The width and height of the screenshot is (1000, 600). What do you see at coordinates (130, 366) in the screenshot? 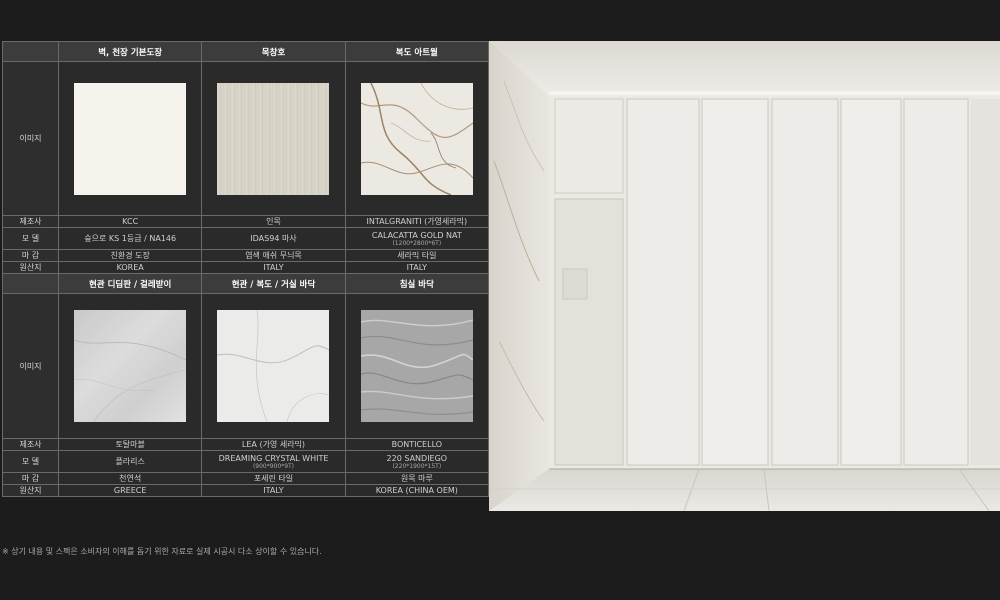
I see `grey-marble-swatch` at bounding box center [130, 366].